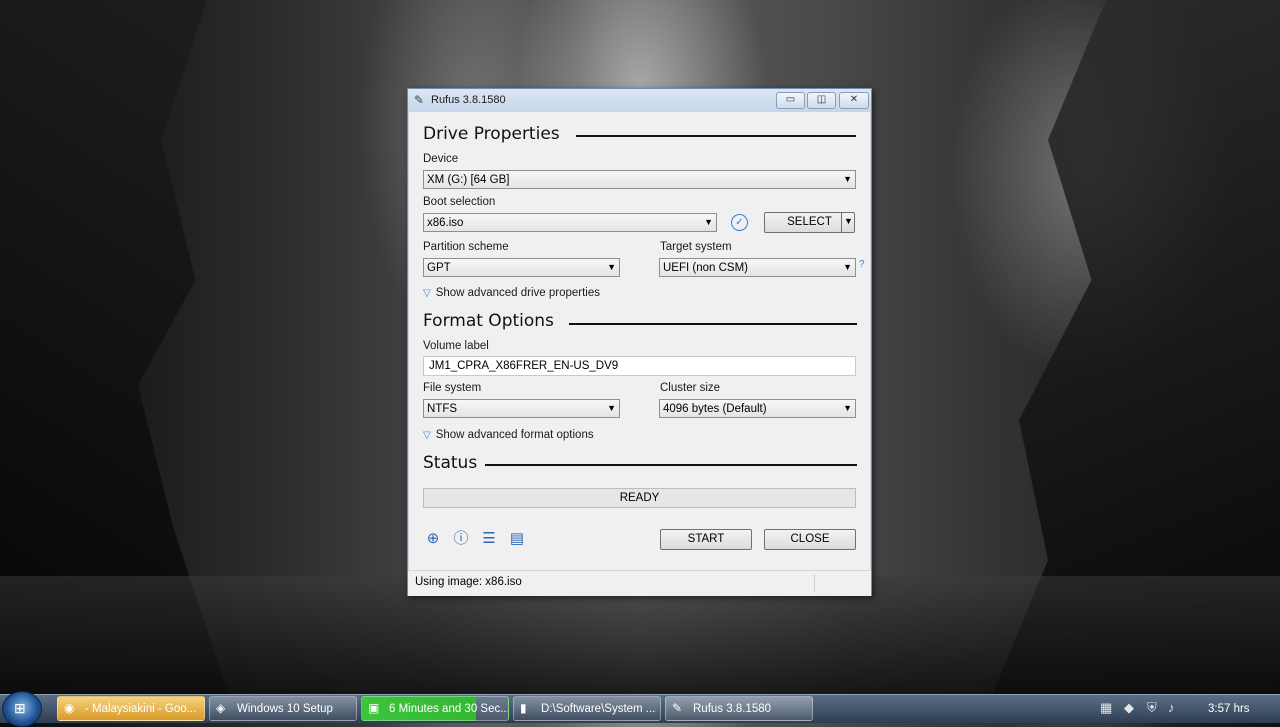  I want to click on volume-label-field, so click(639, 366).